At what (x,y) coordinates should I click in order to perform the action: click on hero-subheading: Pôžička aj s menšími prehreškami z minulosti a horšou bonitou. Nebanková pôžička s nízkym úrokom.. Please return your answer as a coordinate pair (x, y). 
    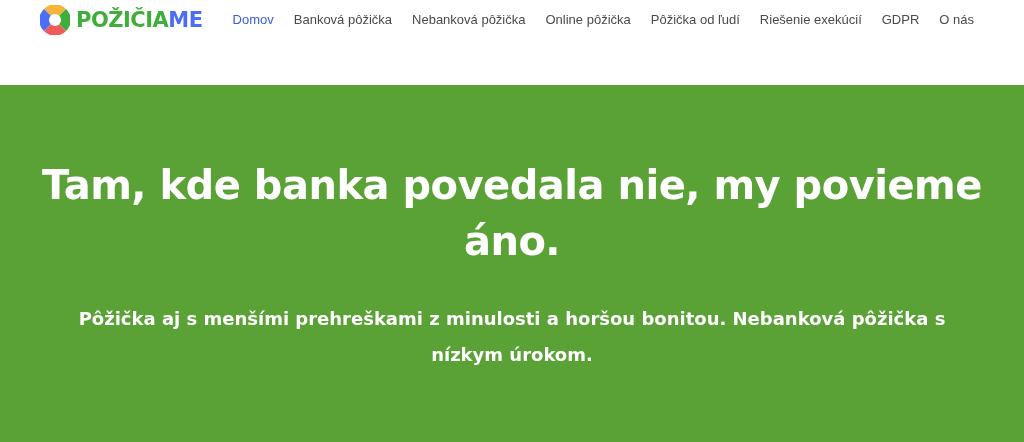
    Looking at the image, I should click on (512, 337).